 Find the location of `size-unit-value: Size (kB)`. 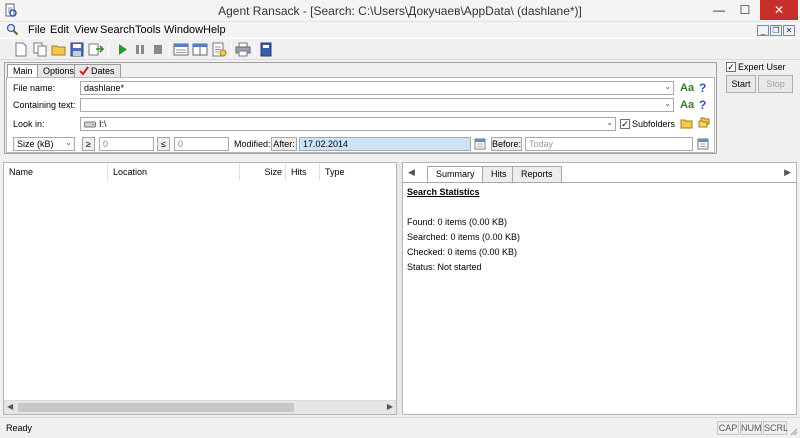

size-unit-value: Size (kB) is located at coordinates (35, 144).